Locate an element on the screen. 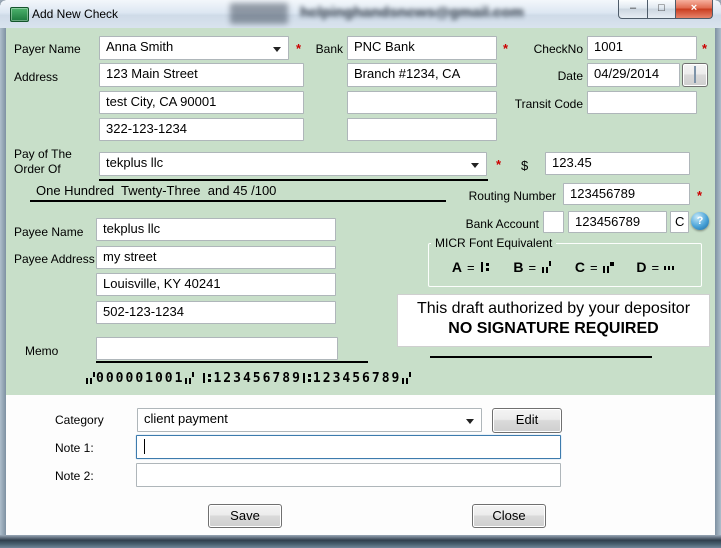 The image size is (721, 548). micr-letter: B is located at coordinates (518, 267).